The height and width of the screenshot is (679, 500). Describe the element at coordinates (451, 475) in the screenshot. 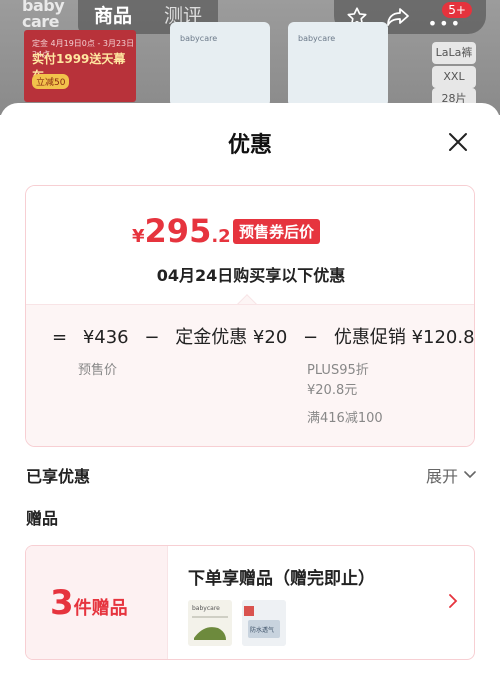

I see `expand-button: 展开` at that location.